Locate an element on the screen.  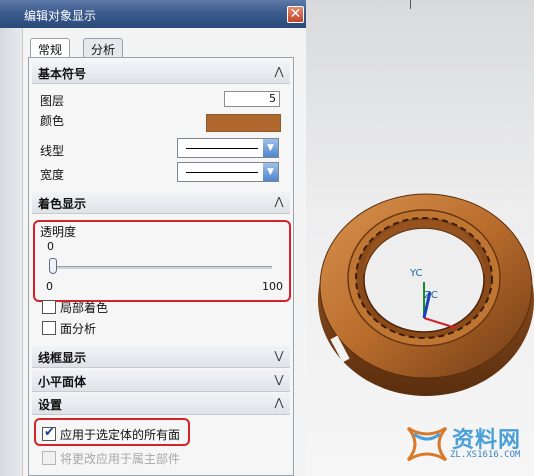
layer-field: 5 is located at coordinates (252, 99).